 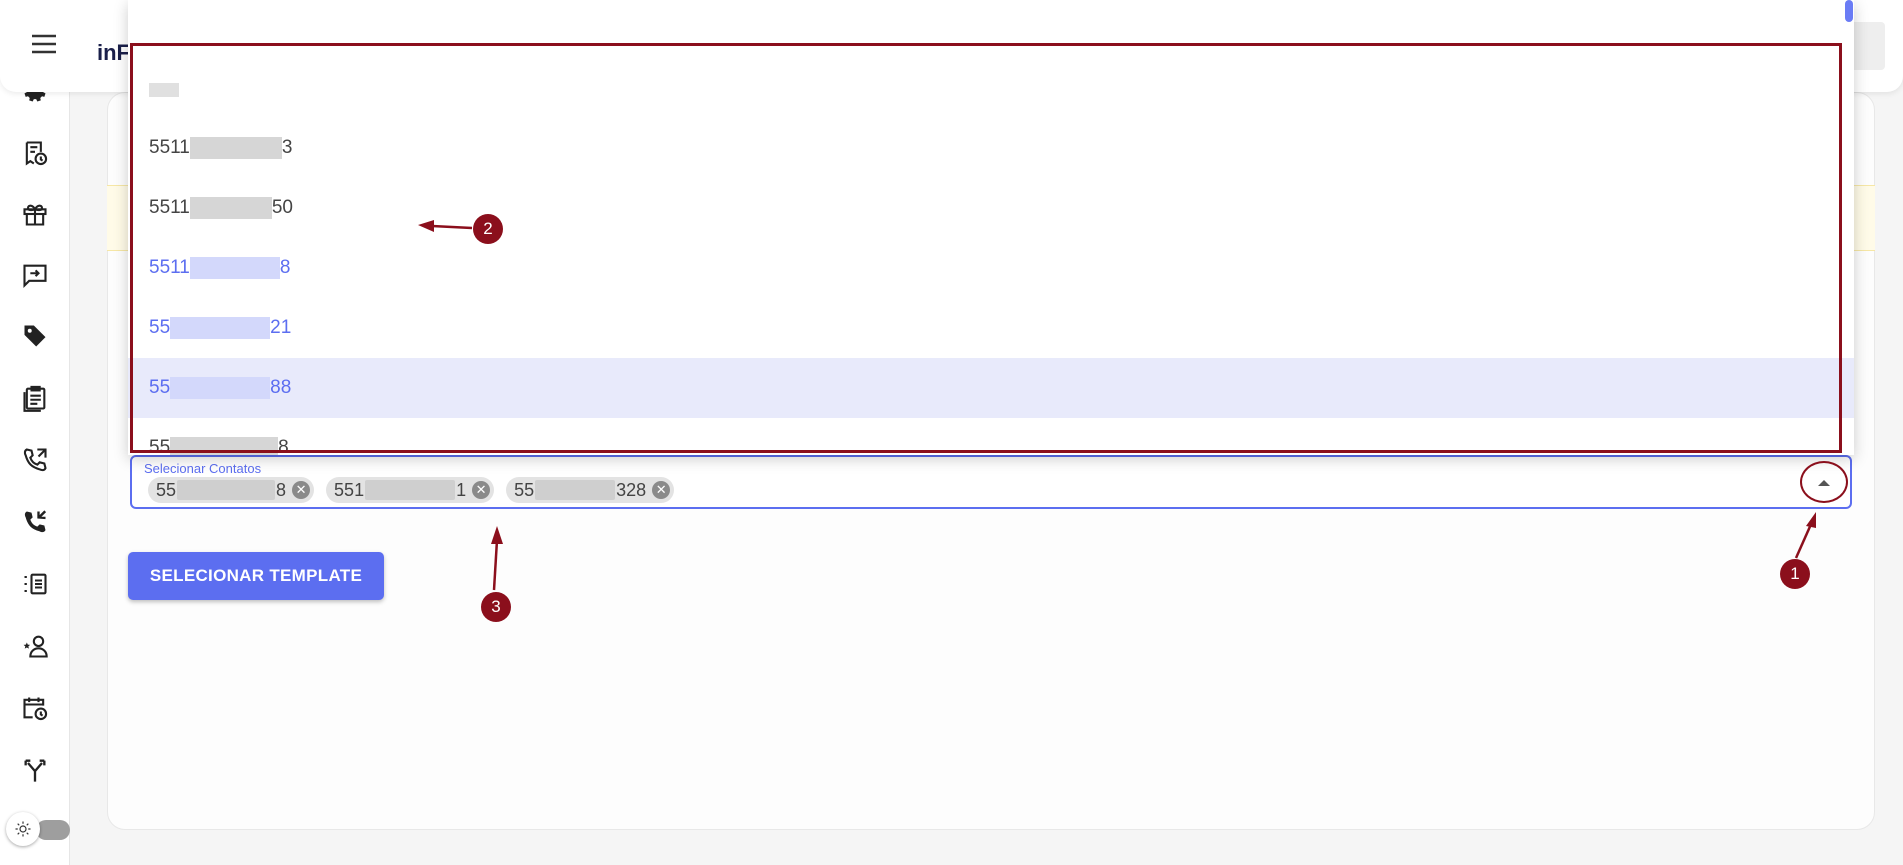 What do you see at coordinates (35, 708) in the screenshot?
I see `calendar-clock-icon` at bounding box center [35, 708].